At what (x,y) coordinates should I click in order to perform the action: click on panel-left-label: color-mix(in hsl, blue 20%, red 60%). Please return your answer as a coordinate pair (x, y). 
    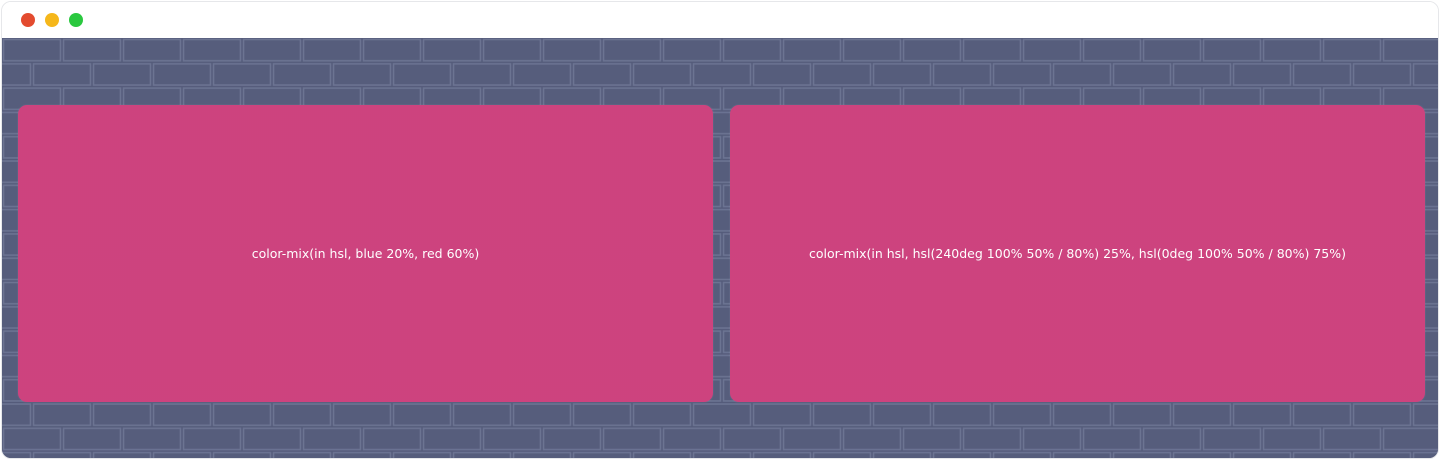
    Looking at the image, I should click on (365, 253).